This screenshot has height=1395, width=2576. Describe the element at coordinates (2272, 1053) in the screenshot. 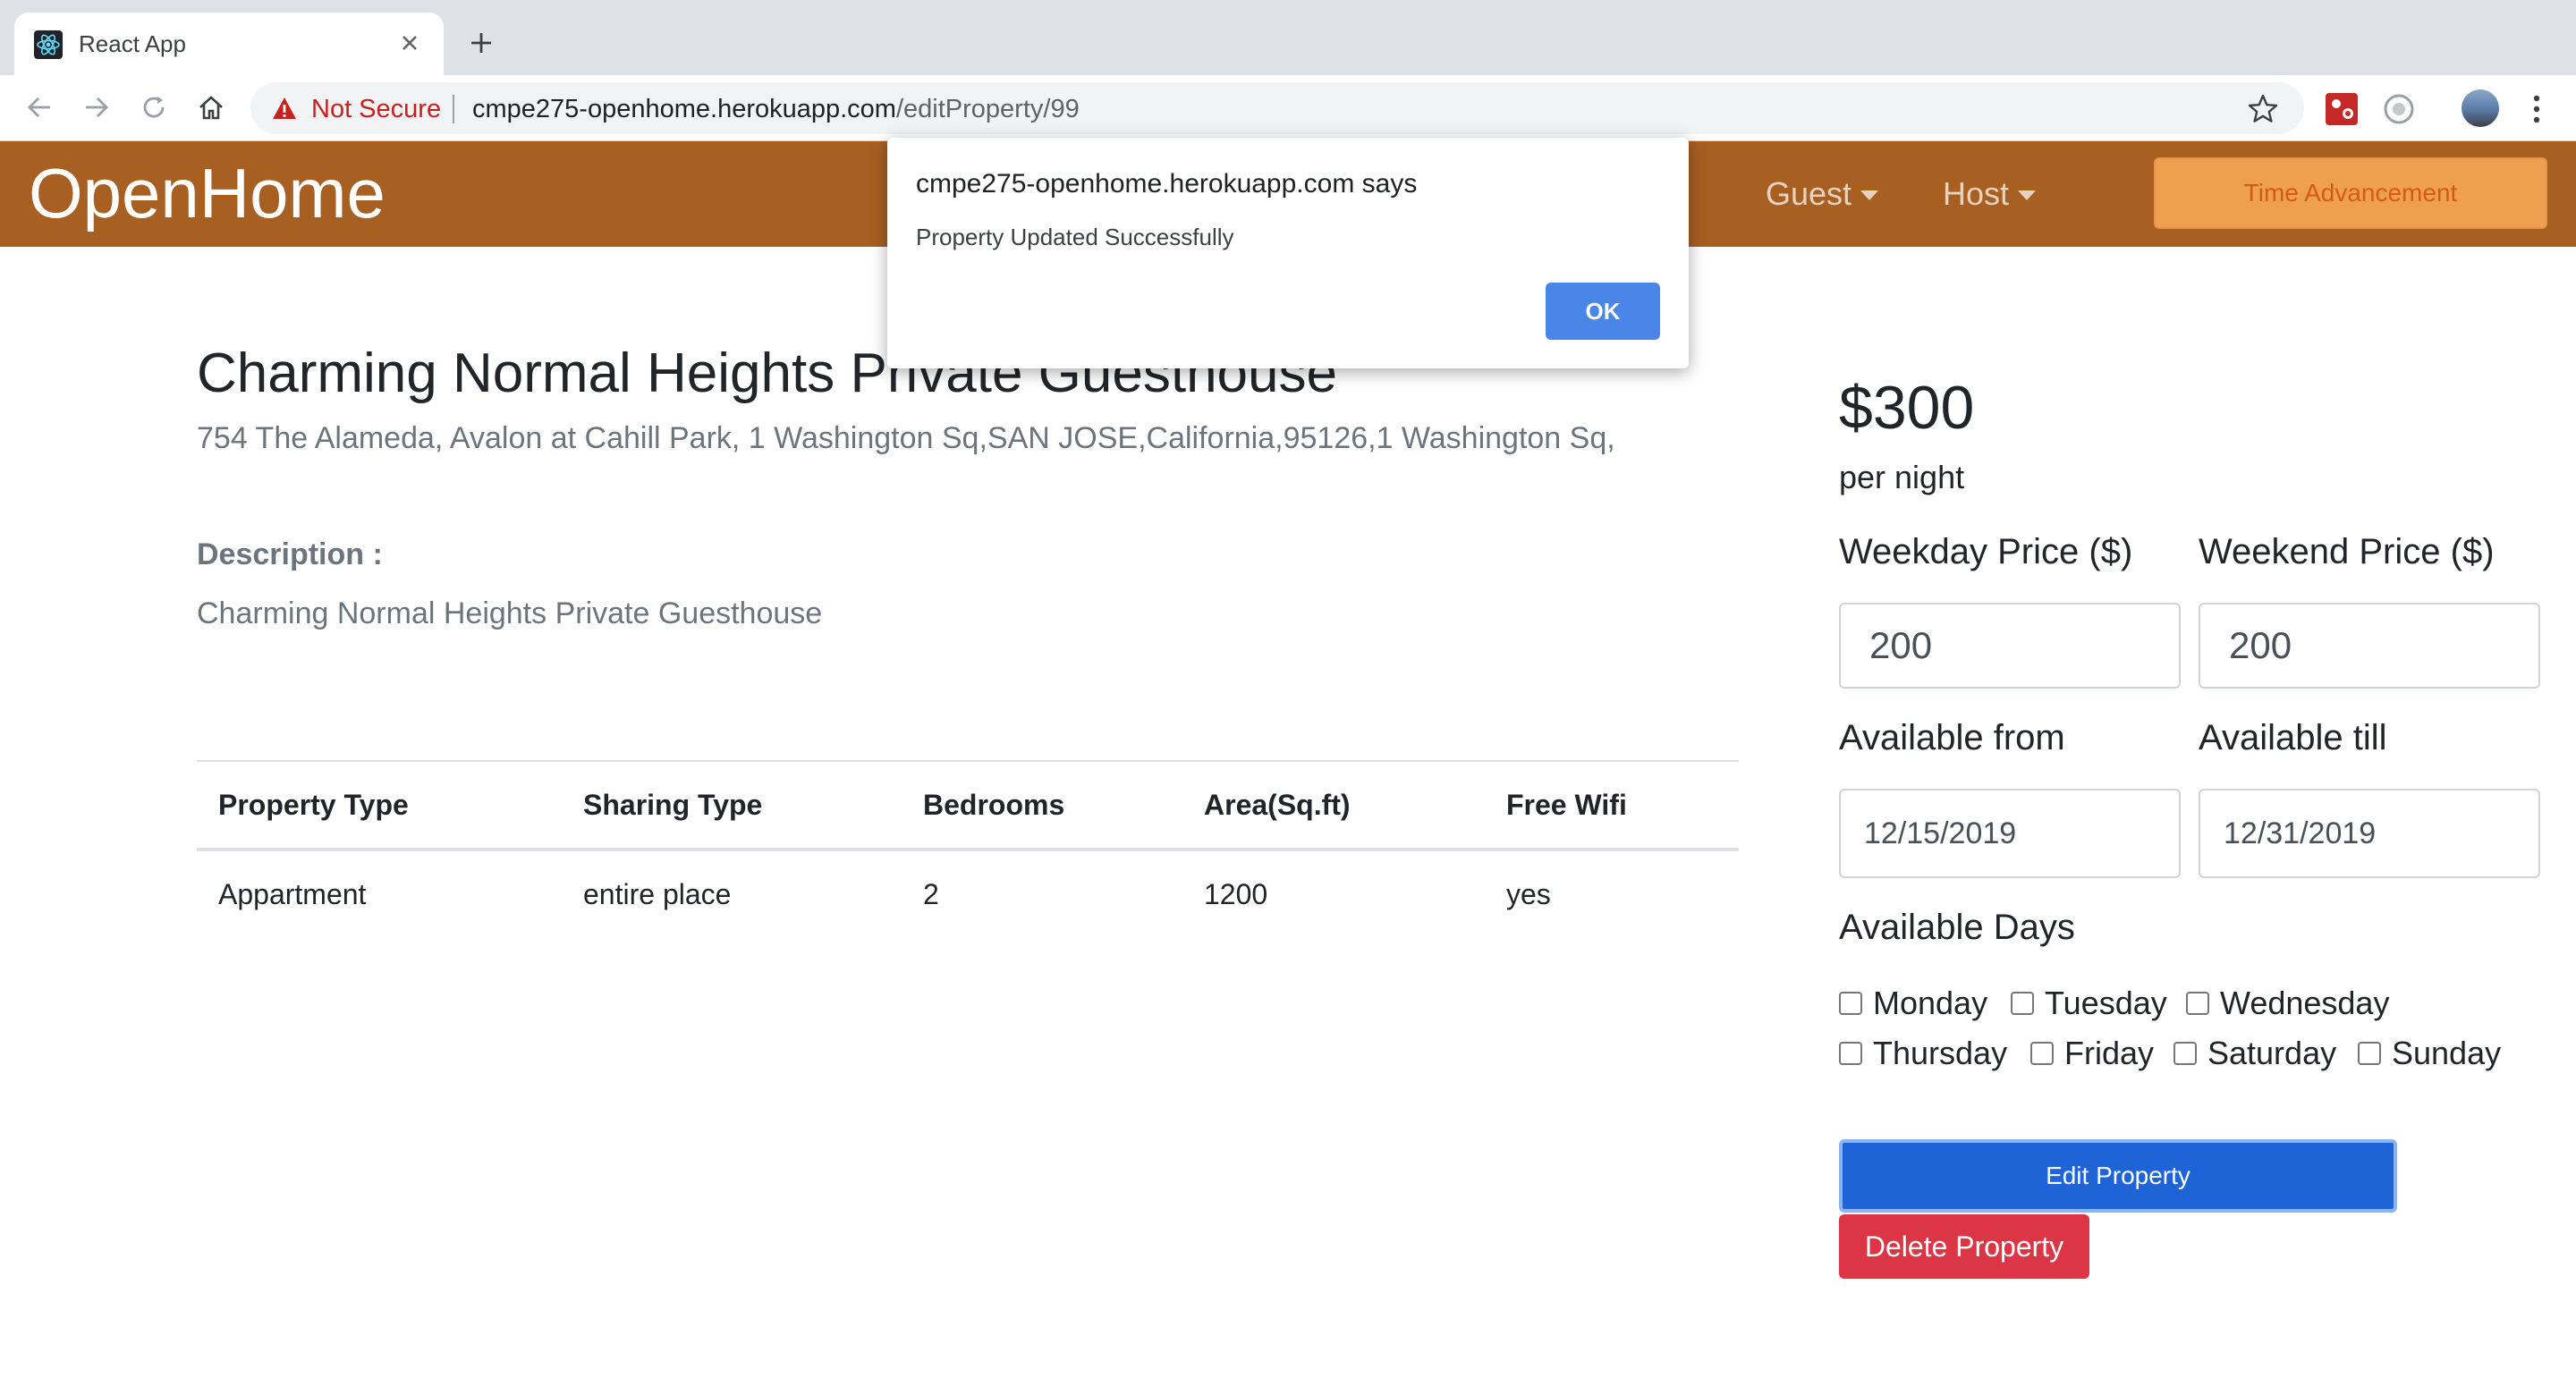

I see `day-label: Saturday` at that location.